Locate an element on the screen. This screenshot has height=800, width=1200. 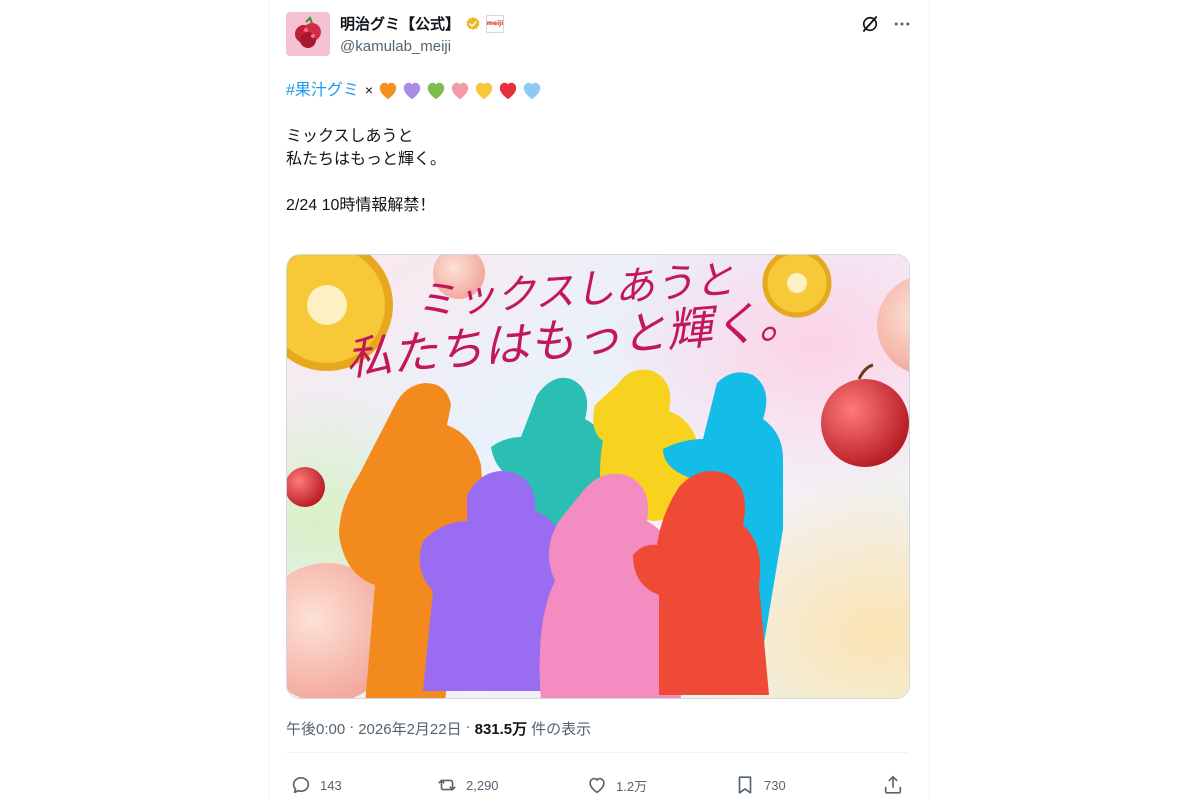
repost-count: 2,290 is located at coordinates (482, 785).